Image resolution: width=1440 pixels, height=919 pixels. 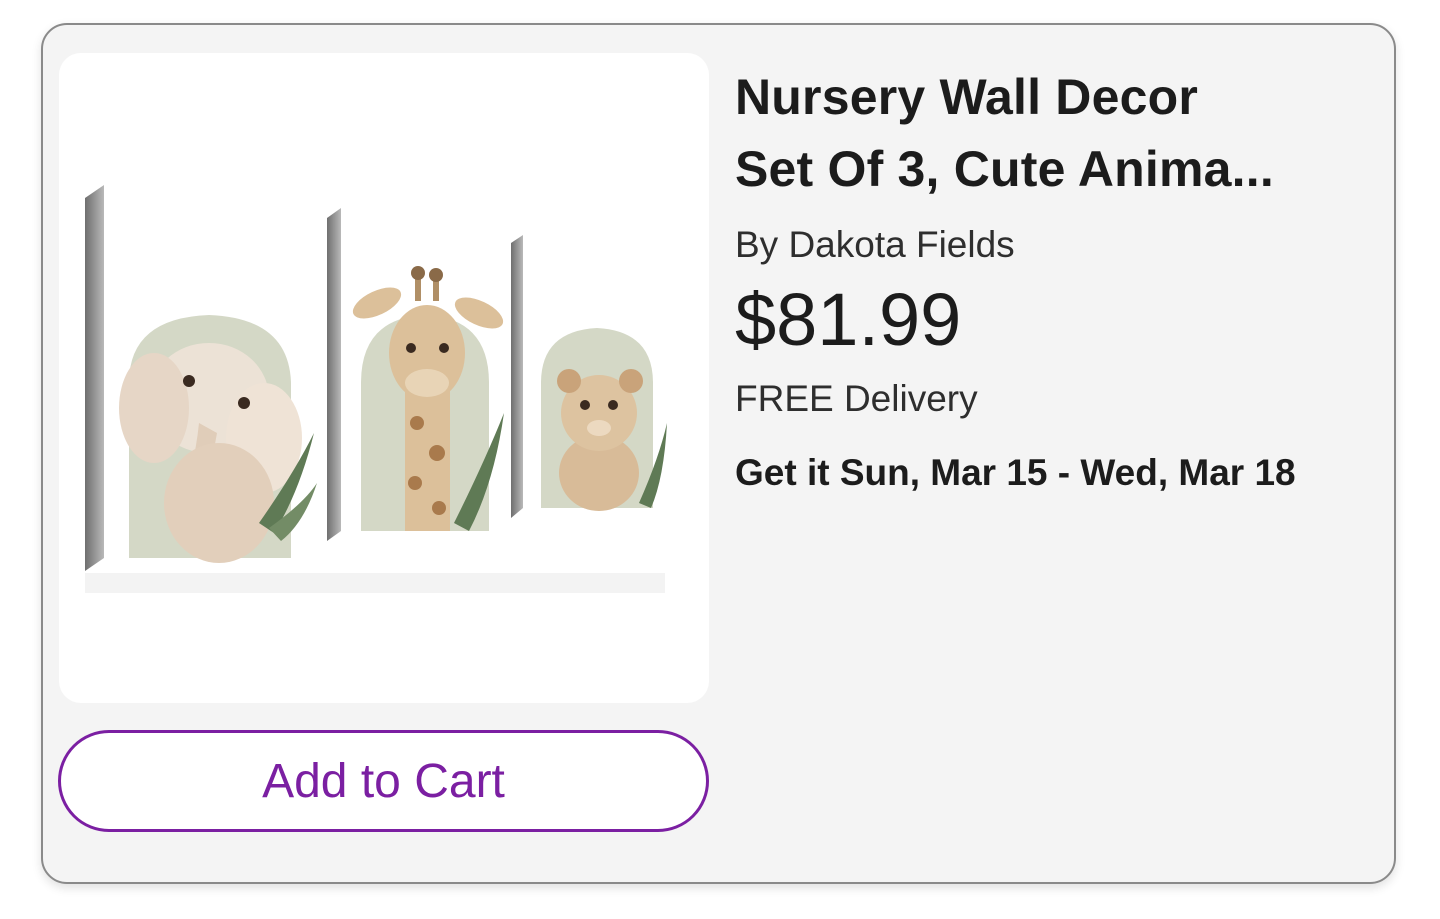 I want to click on product-title-line1: Nursery Wall Decor, so click(x=967, y=97).